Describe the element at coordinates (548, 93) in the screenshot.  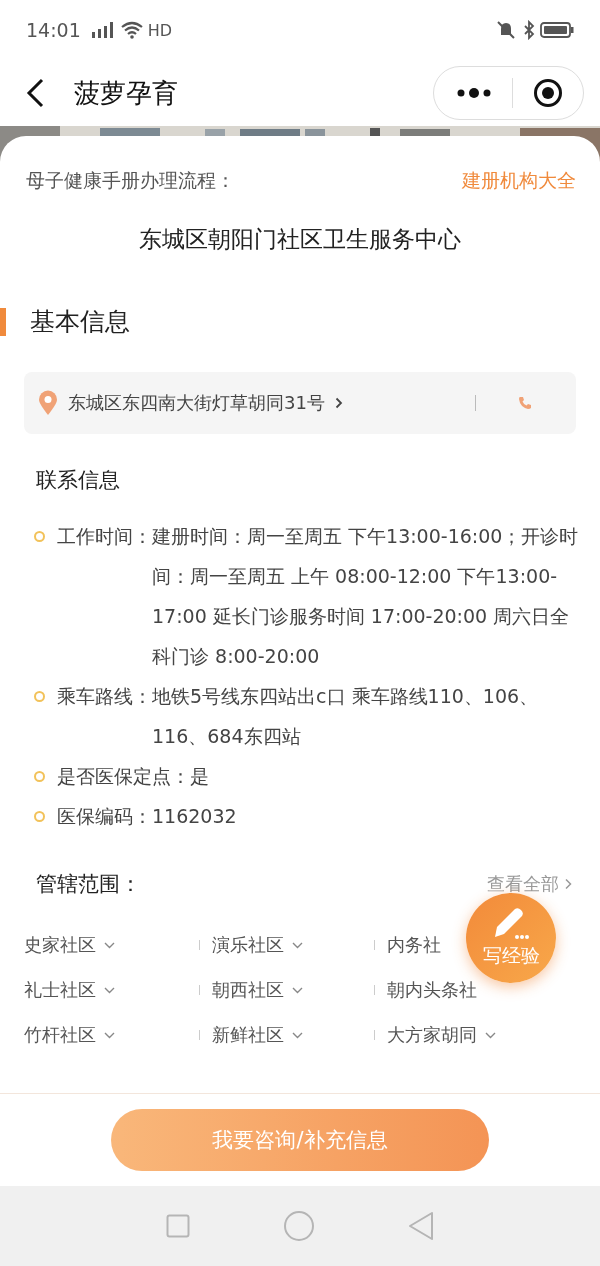
I see `close-target-icon` at that location.